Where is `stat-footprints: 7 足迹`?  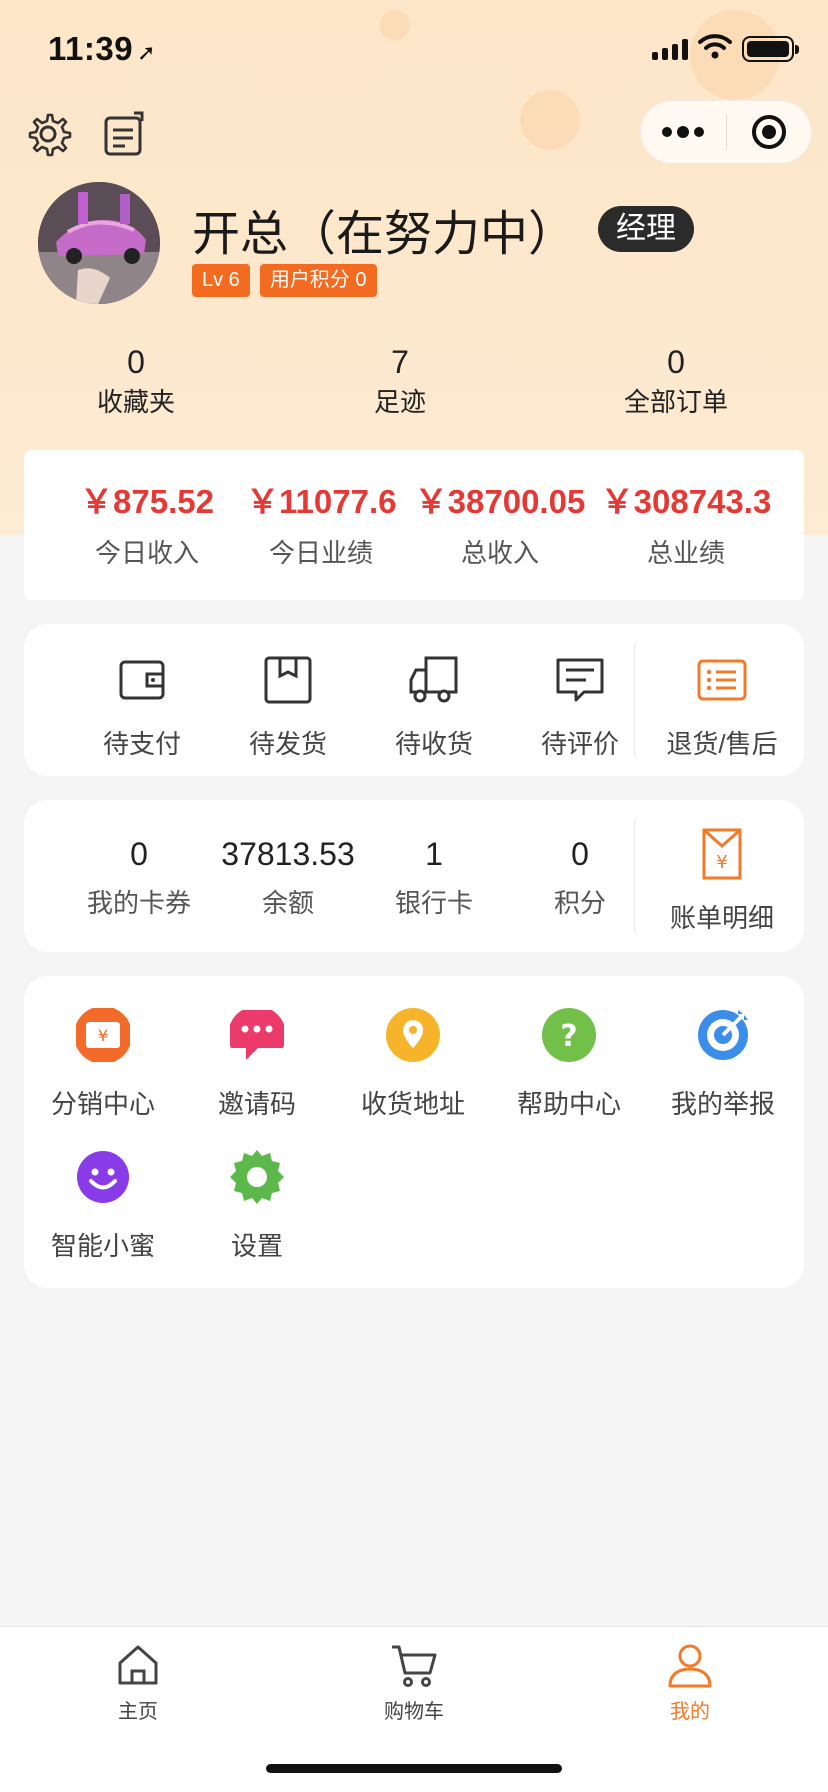
stat-footprints: 7 足迹 is located at coordinates (400, 380).